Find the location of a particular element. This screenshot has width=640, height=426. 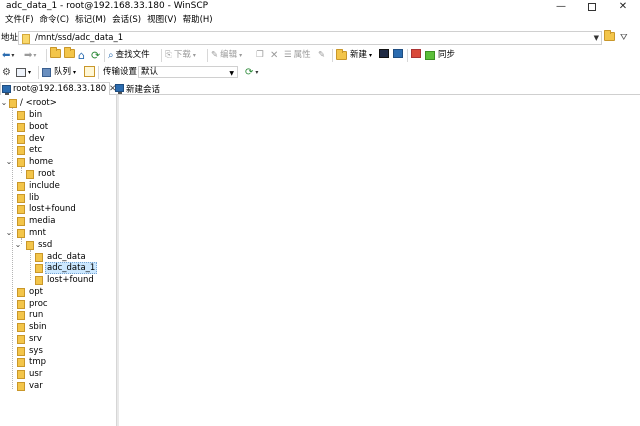

rename-icon: ✎ is located at coordinates (322, 55).